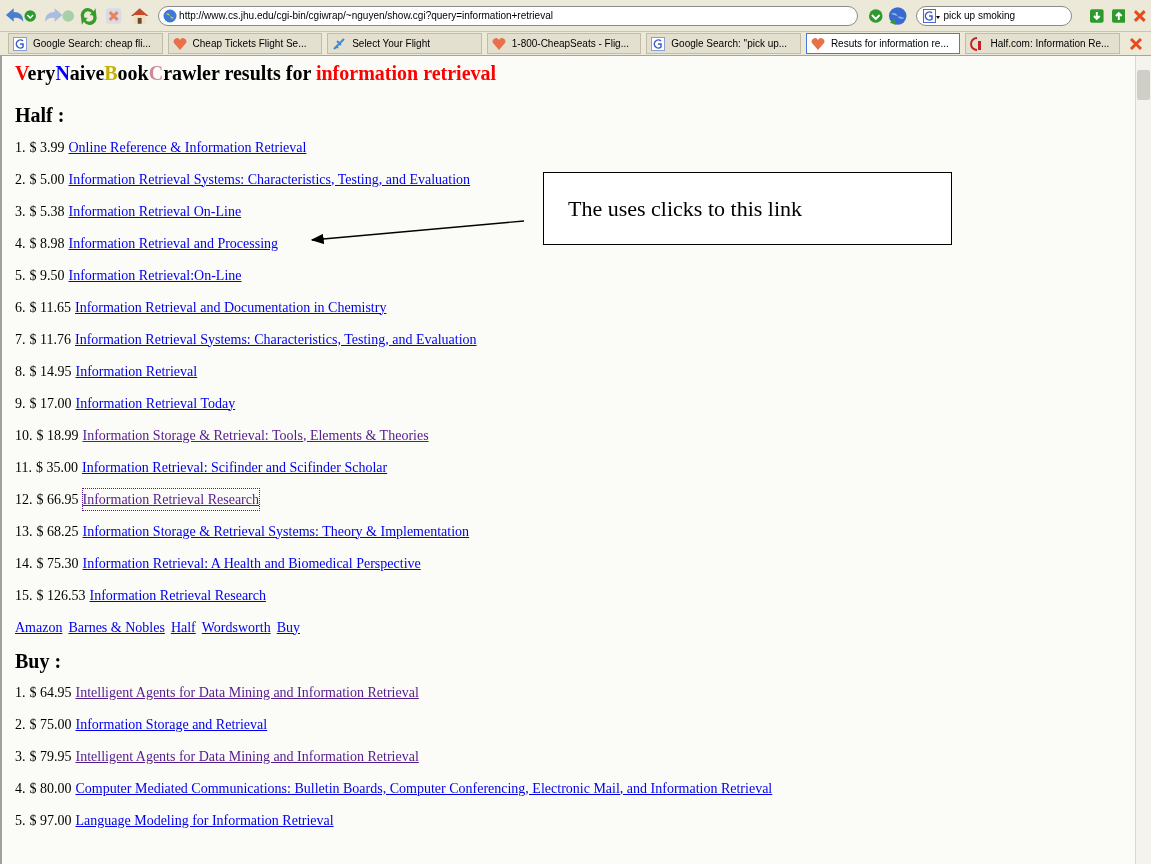 This screenshot has width=1151, height=864. What do you see at coordinates (23, 467) in the screenshot?
I see `result-number: 11.` at bounding box center [23, 467].